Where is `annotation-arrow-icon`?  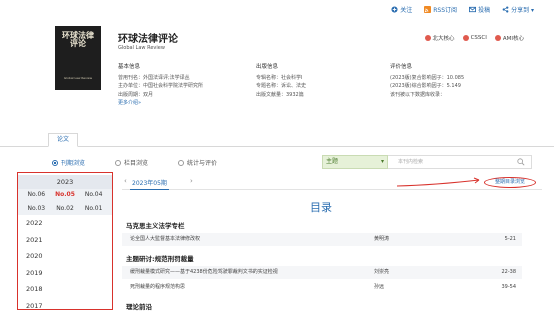
annotation-arrow-icon is located at coordinates (438, 182).